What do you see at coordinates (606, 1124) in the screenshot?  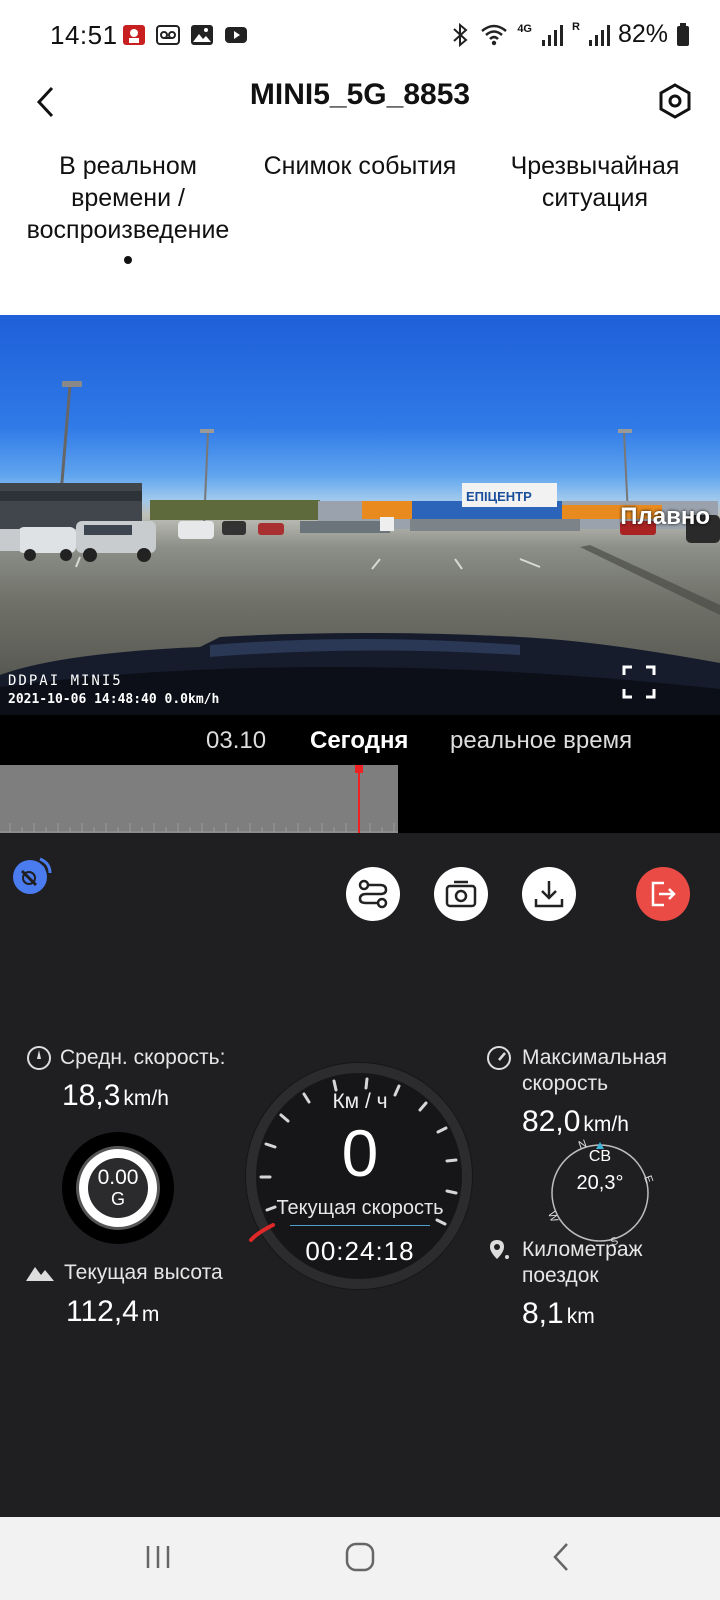 I see `max-speed-unit: km/h` at bounding box center [606, 1124].